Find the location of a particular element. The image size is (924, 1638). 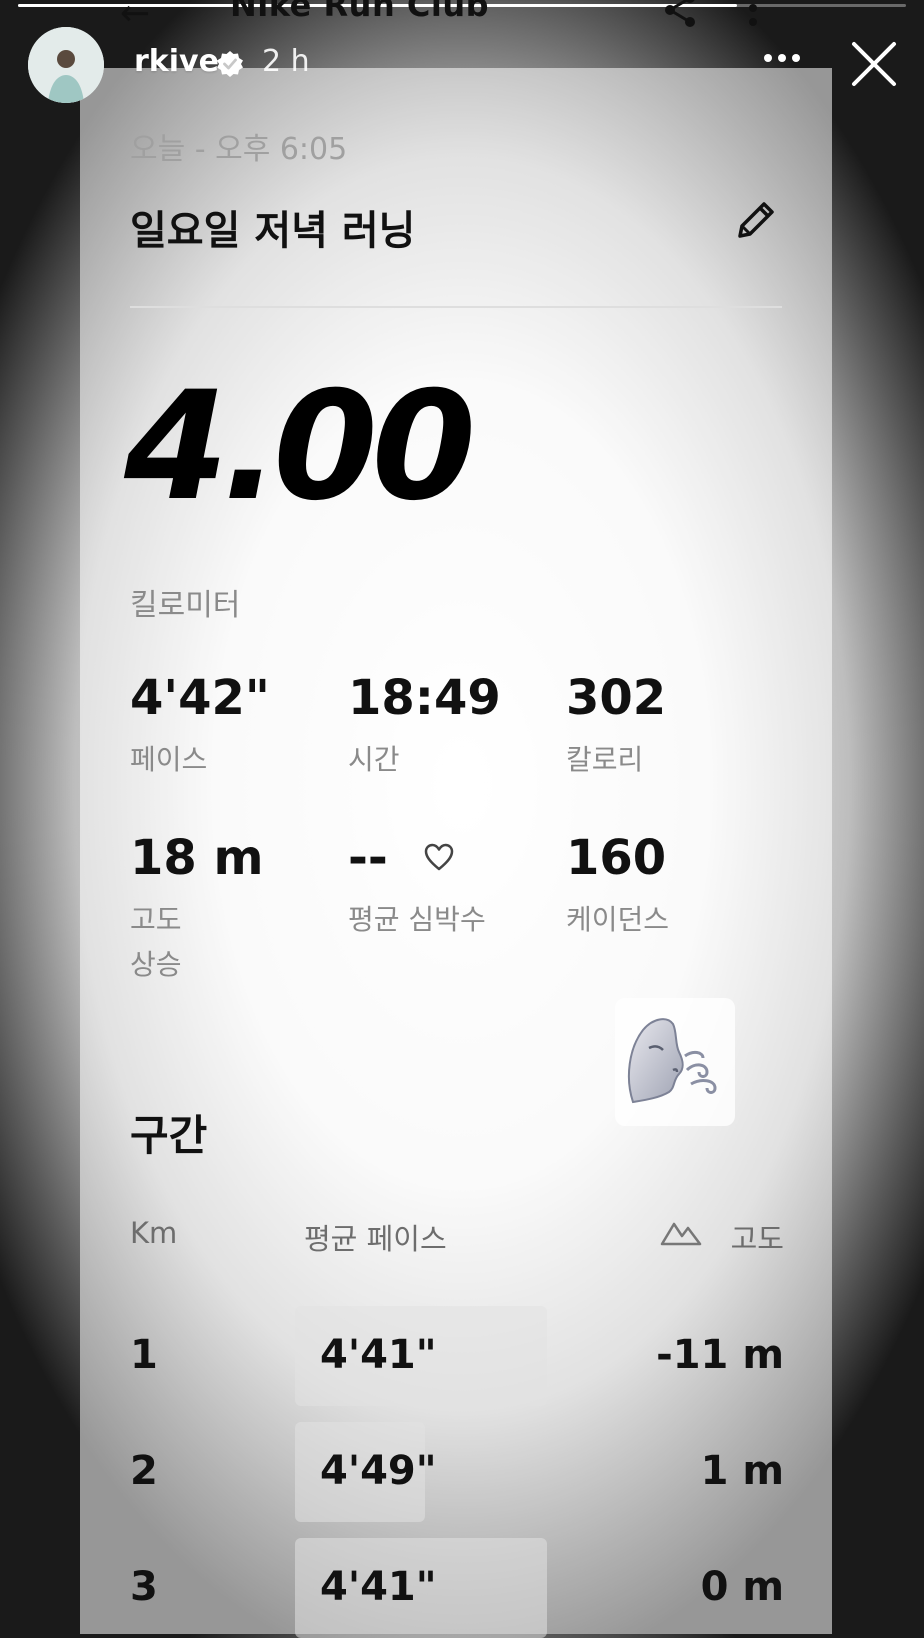

face-exhaling-icon is located at coordinates (672, 1061).